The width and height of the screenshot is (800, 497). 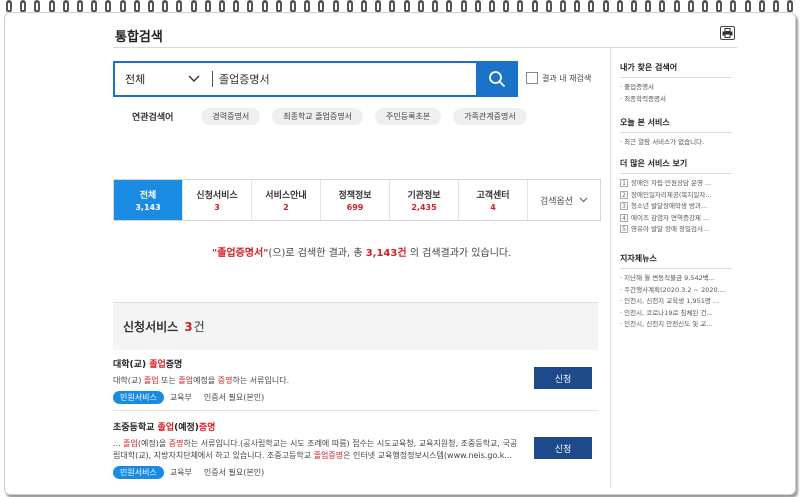 What do you see at coordinates (344, 79) in the screenshot?
I see `search-input` at bounding box center [344, 79].